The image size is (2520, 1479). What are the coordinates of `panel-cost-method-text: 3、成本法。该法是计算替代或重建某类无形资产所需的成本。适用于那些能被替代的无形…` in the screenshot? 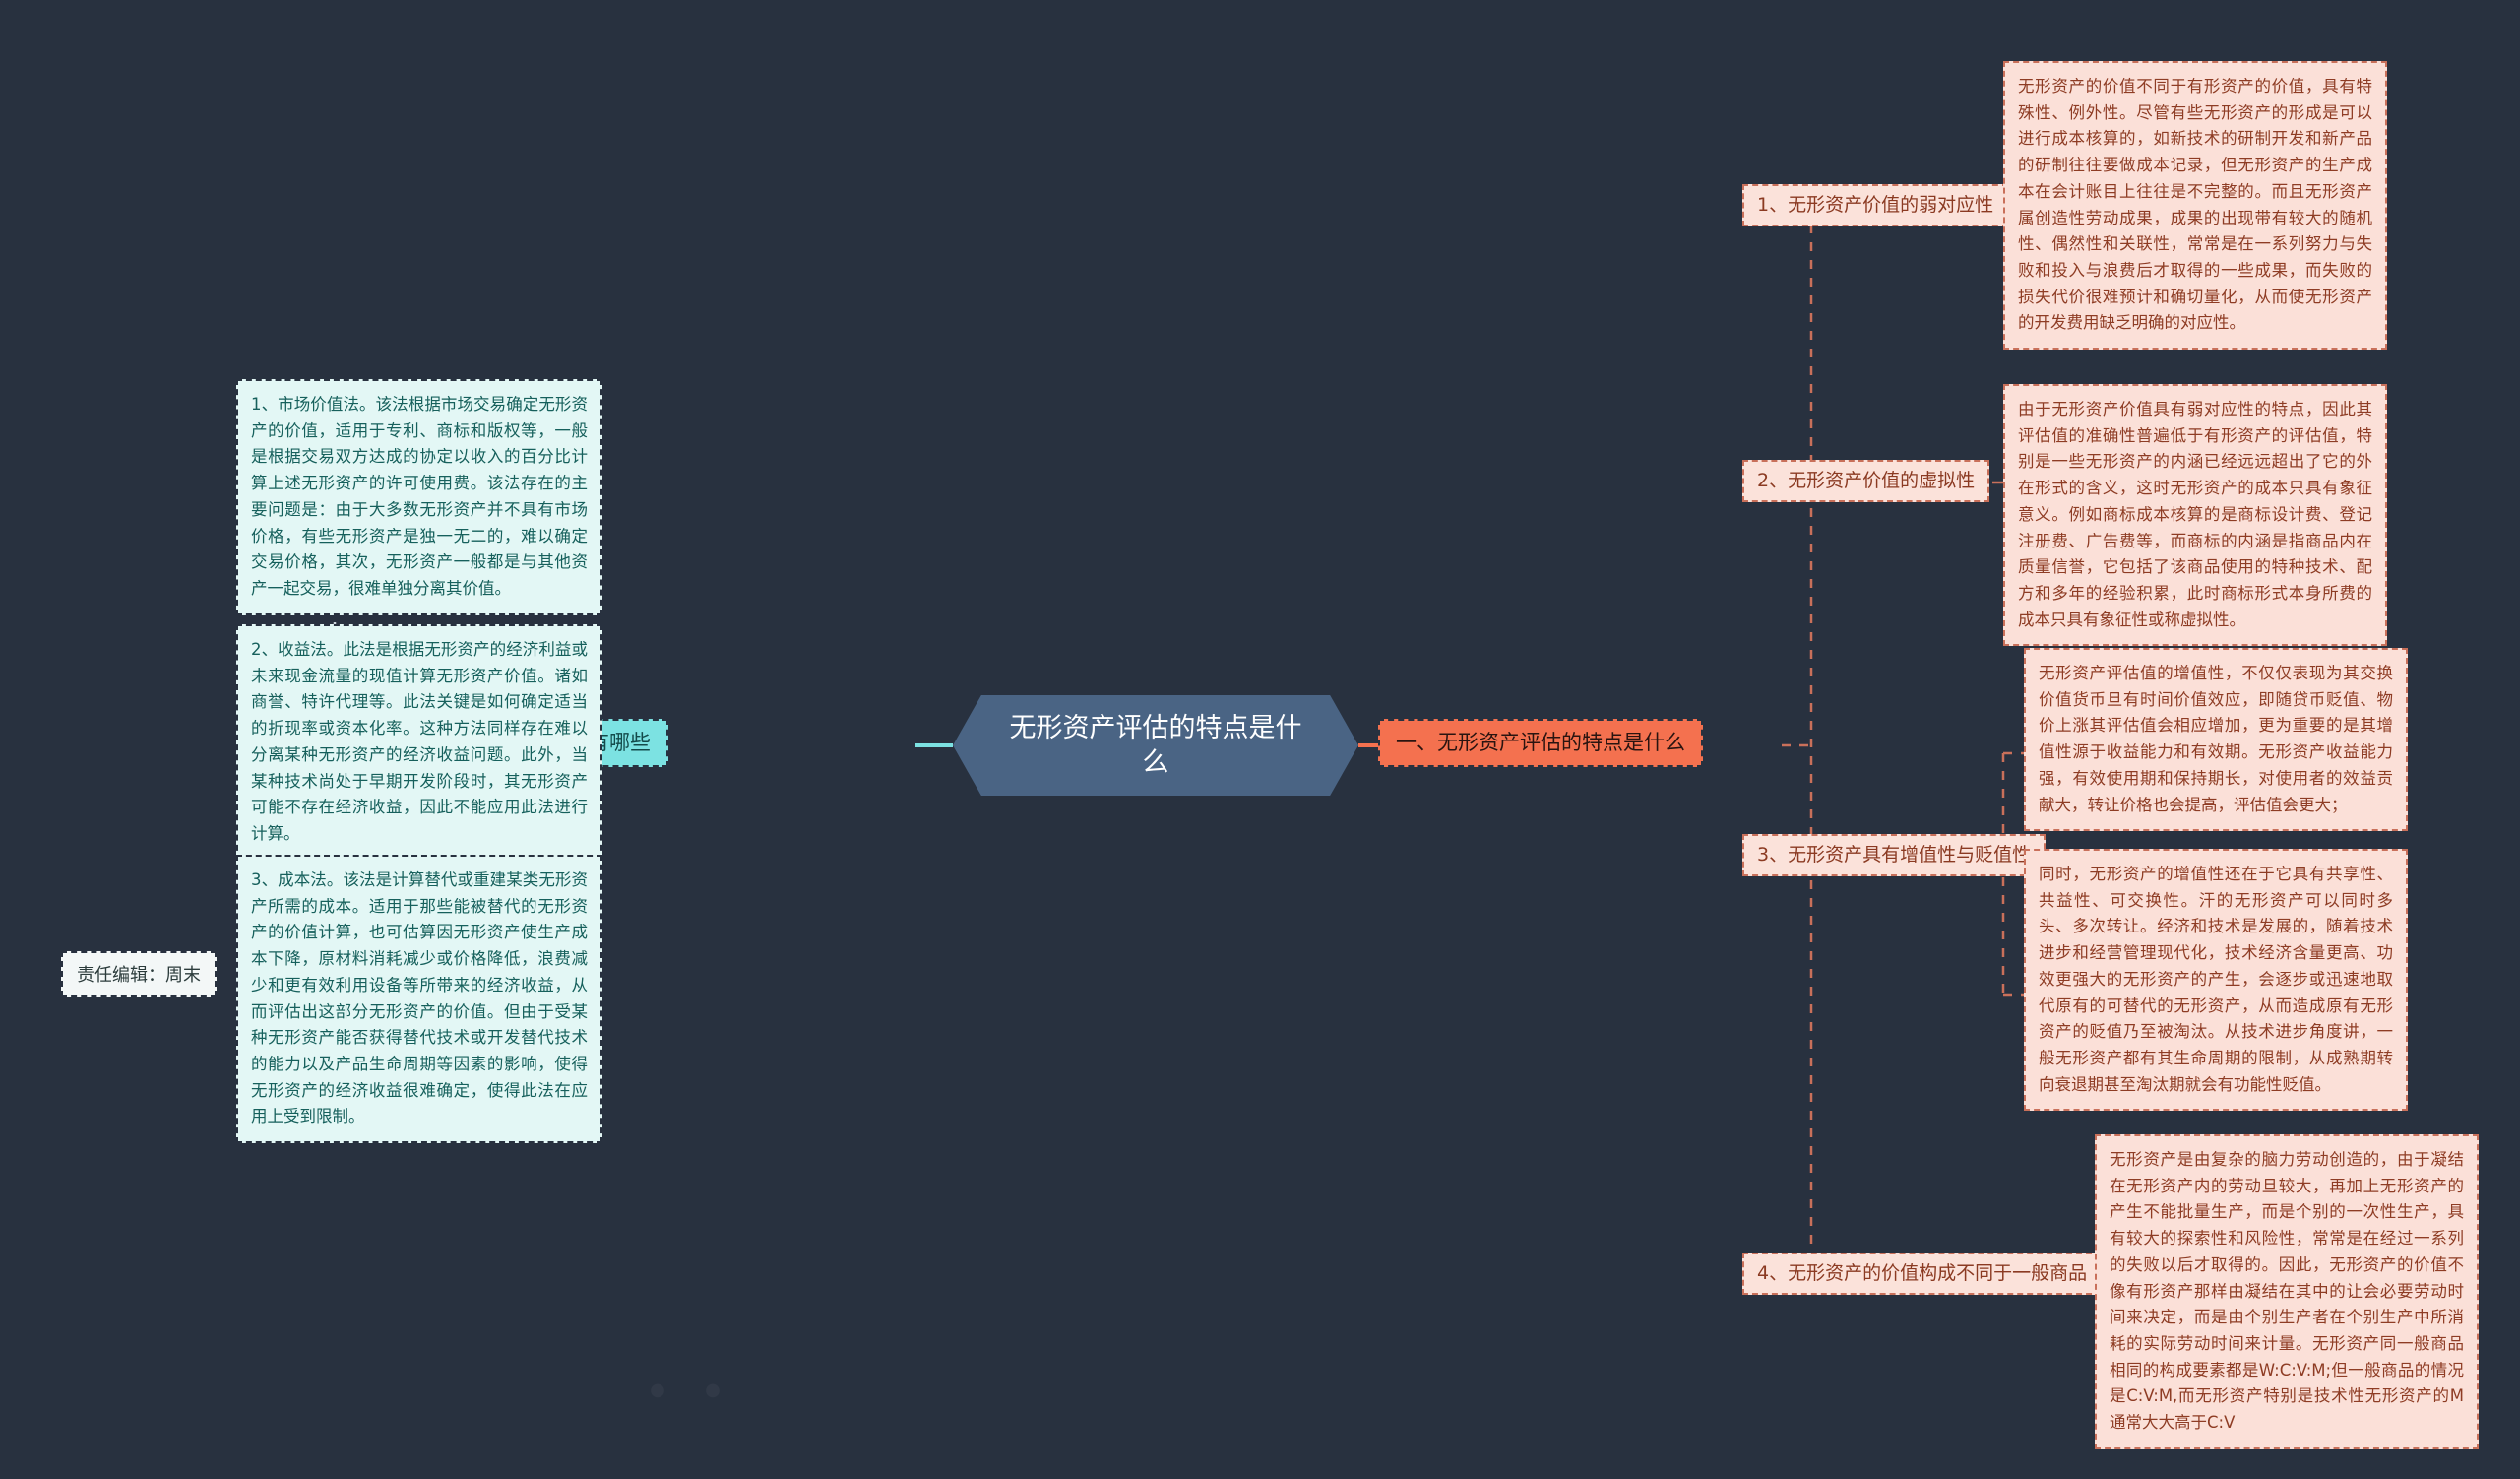 It's located at (419, 998).